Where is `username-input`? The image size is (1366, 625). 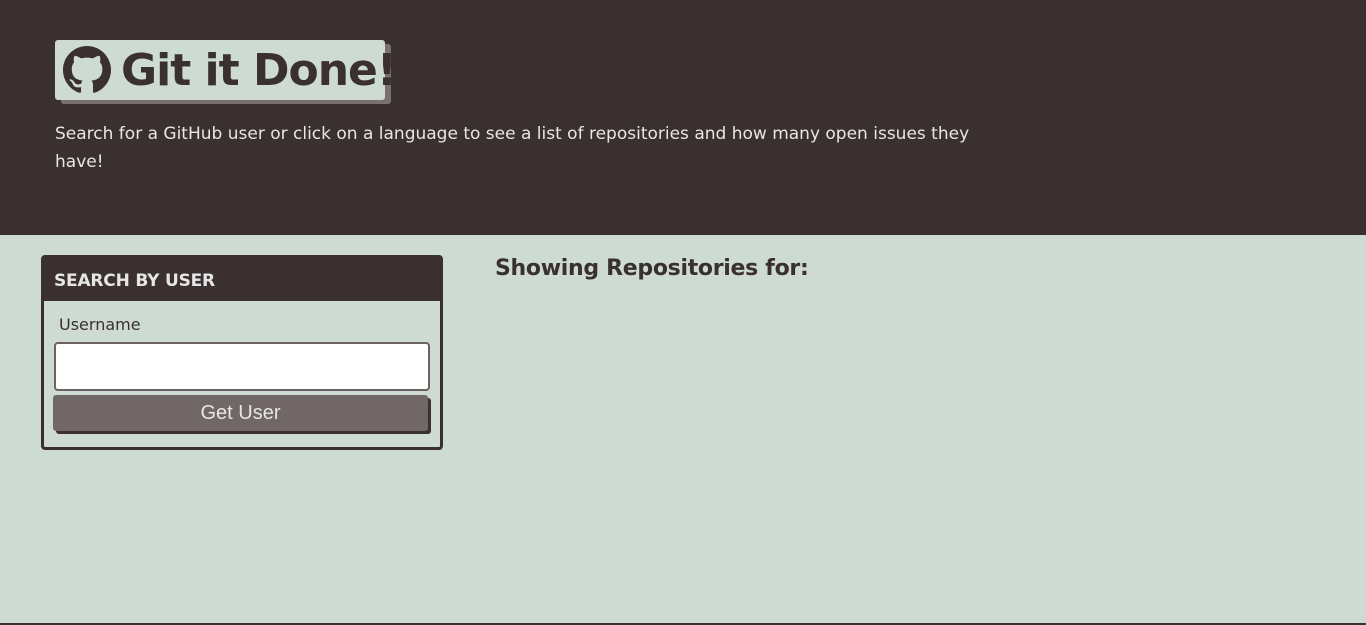
username-input is located at coordinates (242, 366).